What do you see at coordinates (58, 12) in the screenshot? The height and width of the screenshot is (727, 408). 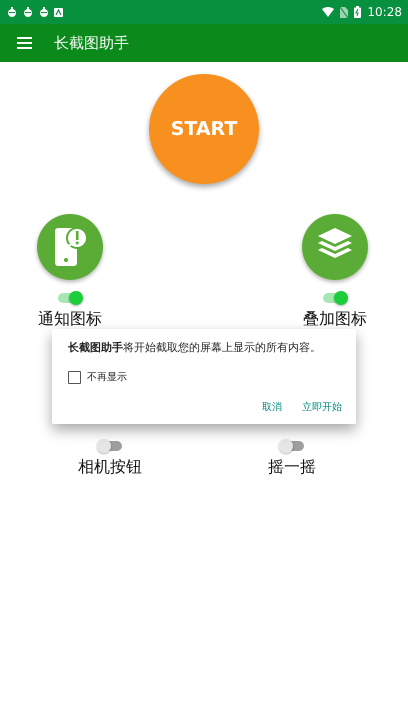 I see `app-notification-icon` at bounding box center [58, 12].